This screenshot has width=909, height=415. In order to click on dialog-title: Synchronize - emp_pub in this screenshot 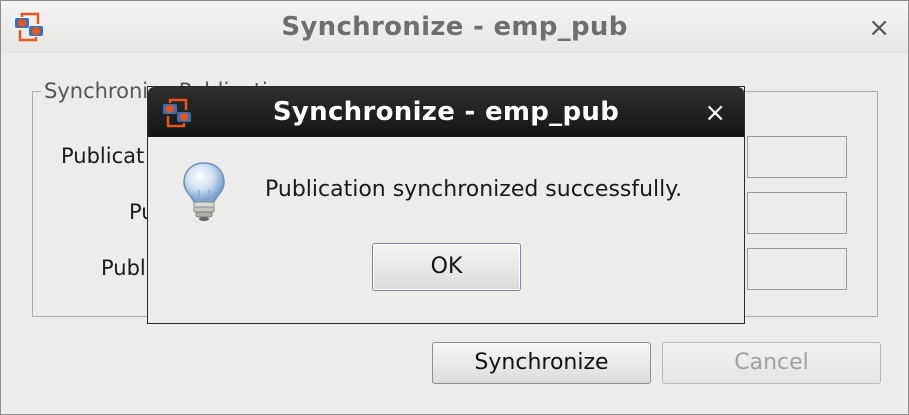, I will do `click(446, 112)`.